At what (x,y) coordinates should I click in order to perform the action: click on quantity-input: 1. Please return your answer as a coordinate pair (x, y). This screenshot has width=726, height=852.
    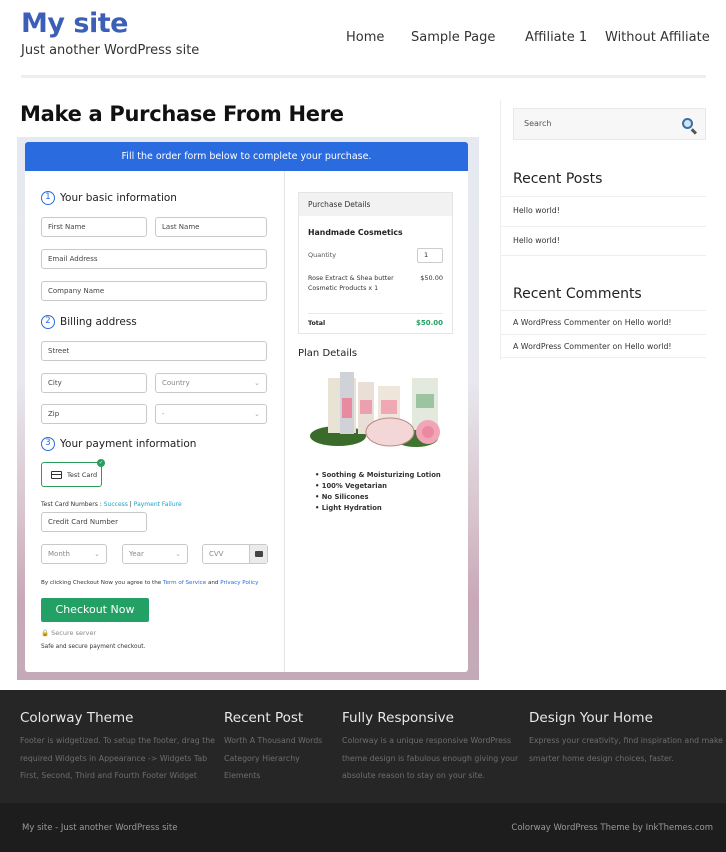
    Looking at the image, I should click on (430, 255).